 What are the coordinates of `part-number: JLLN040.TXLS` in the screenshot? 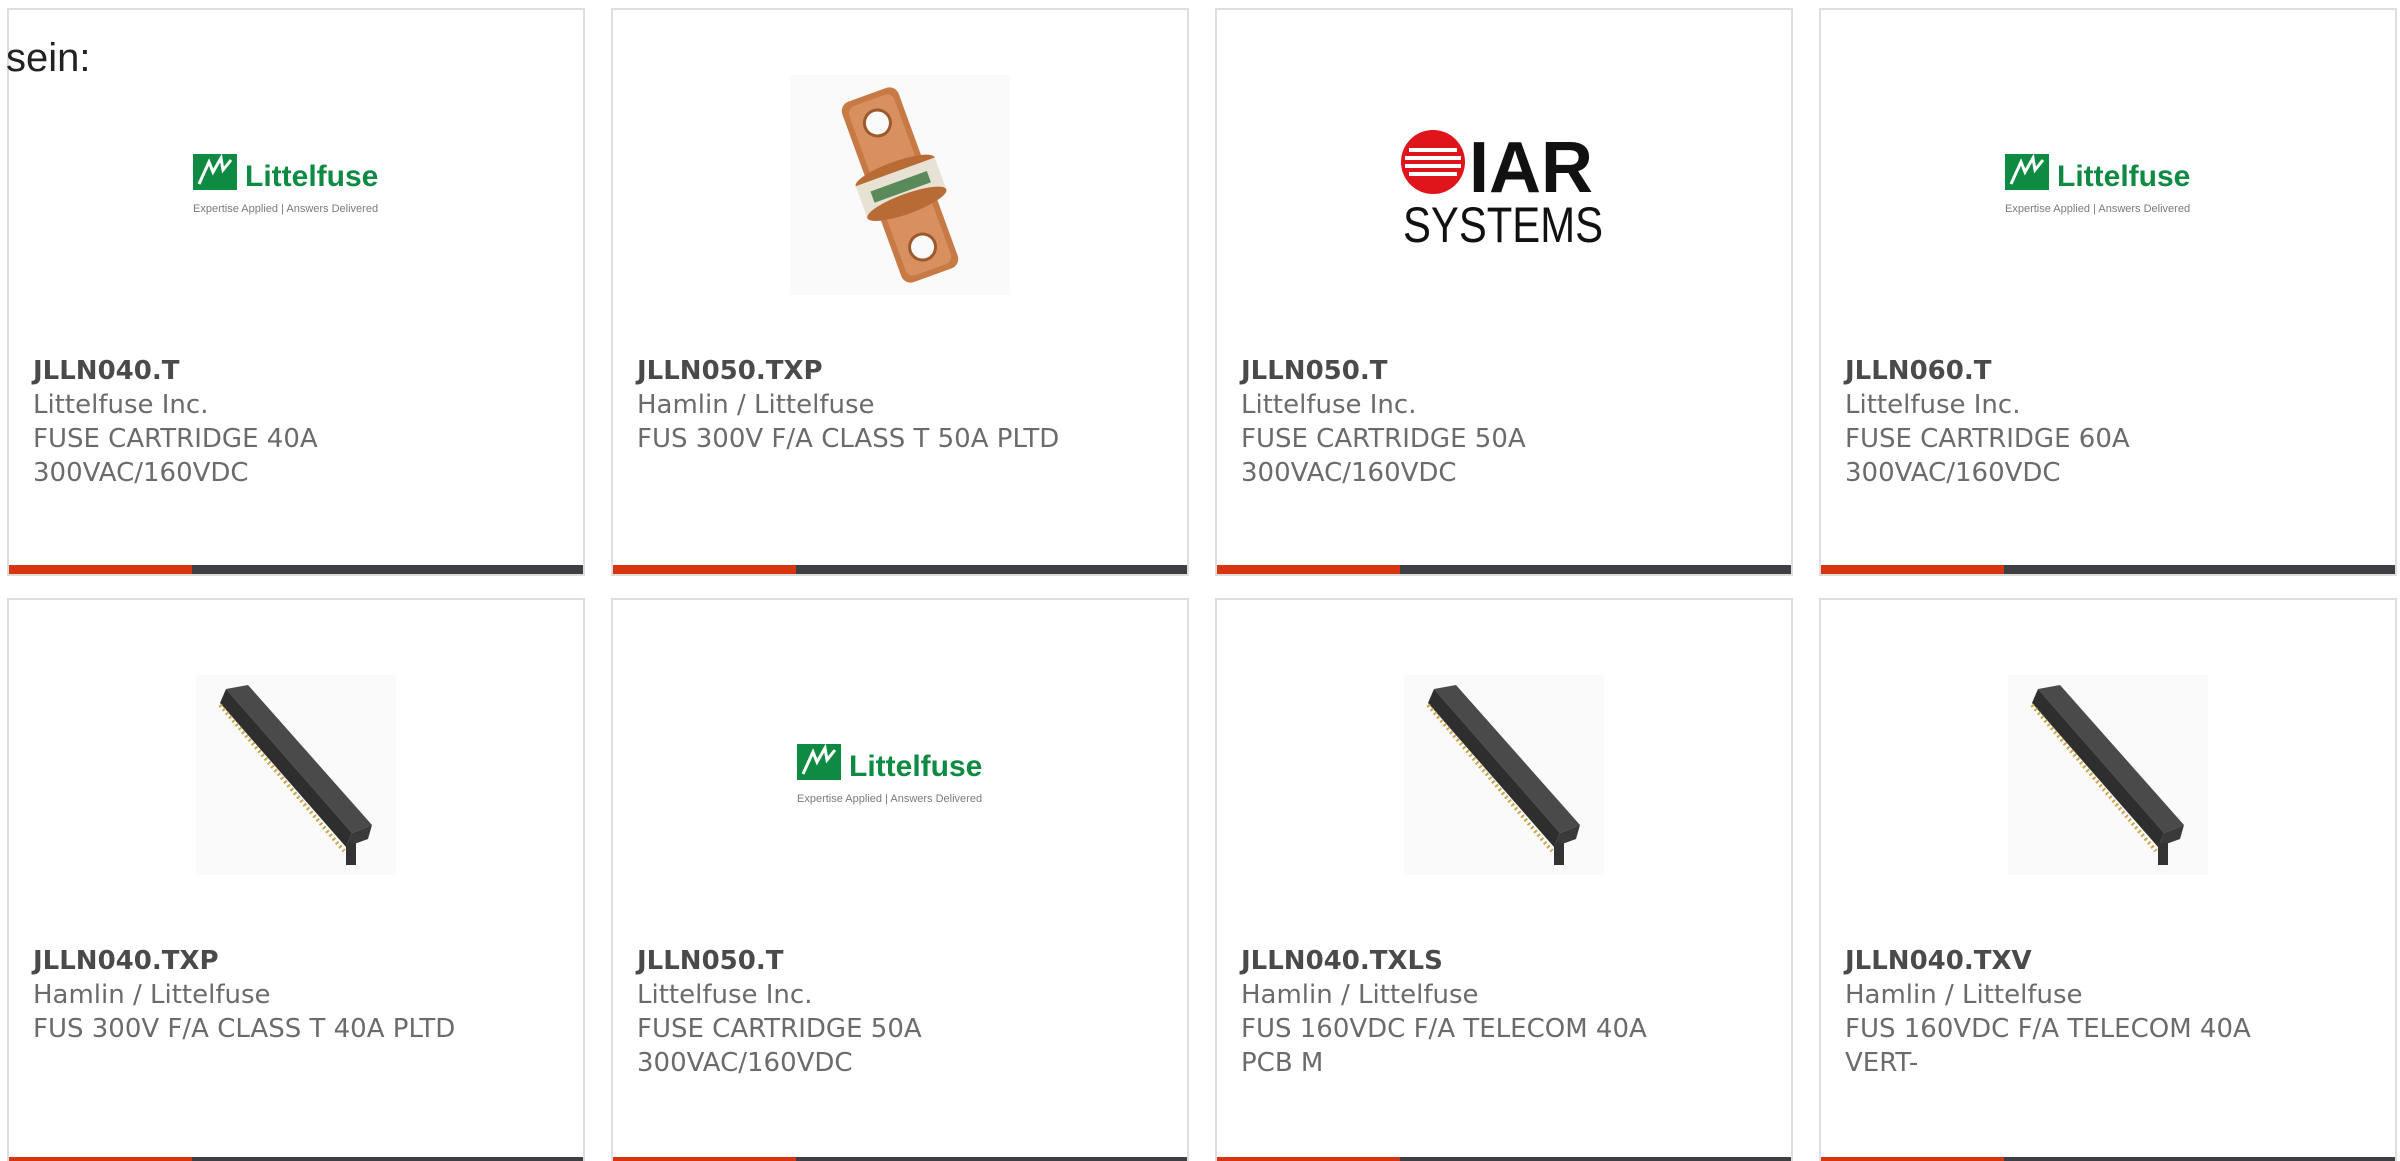 It's located at (1506, 961).